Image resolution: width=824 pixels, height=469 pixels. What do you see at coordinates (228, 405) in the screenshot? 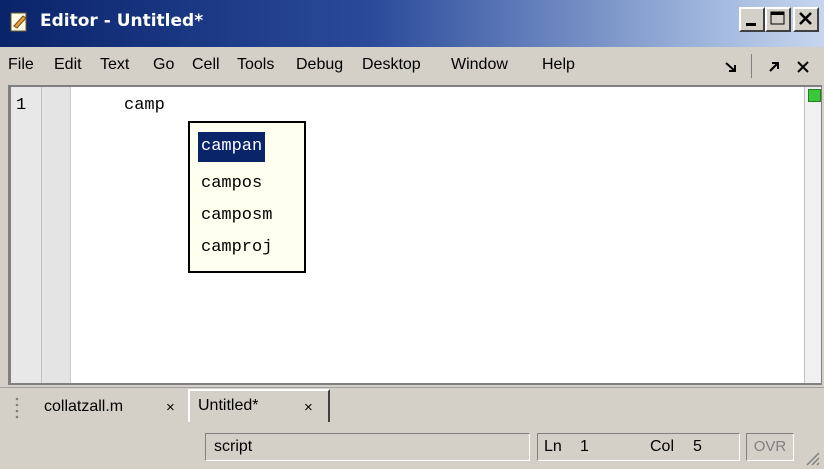
I see `tab-label: Untitled*` at bounding box center [228, 405].